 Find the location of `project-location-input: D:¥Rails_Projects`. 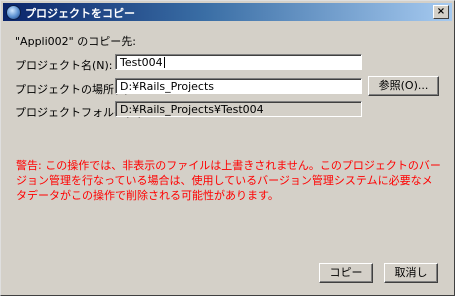

project-location-input: D:¥Rails_Projects is located at coordinates (238, 86).